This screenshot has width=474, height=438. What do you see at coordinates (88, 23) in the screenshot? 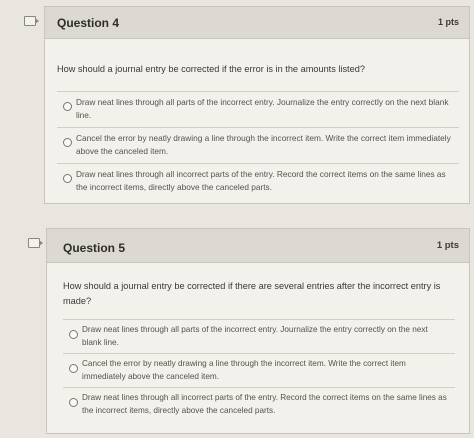
I see `question-title: Question 4` at bounding box center [88, 23].